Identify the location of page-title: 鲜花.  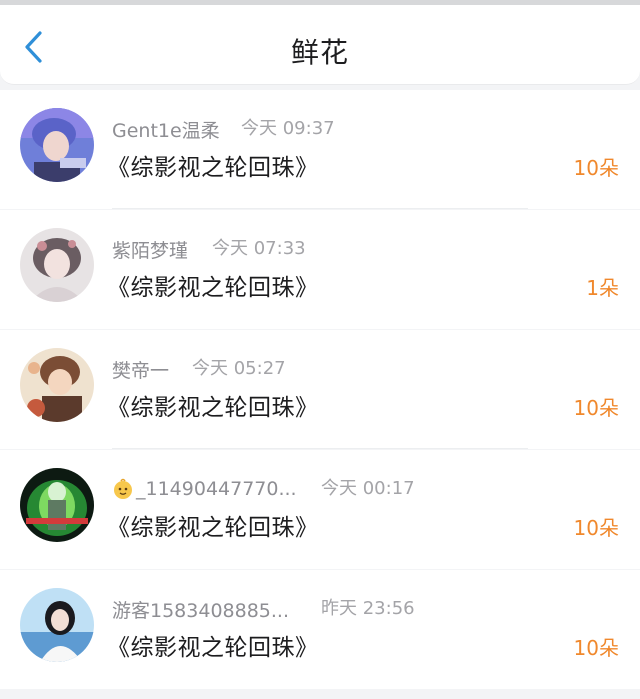
(319, 52).